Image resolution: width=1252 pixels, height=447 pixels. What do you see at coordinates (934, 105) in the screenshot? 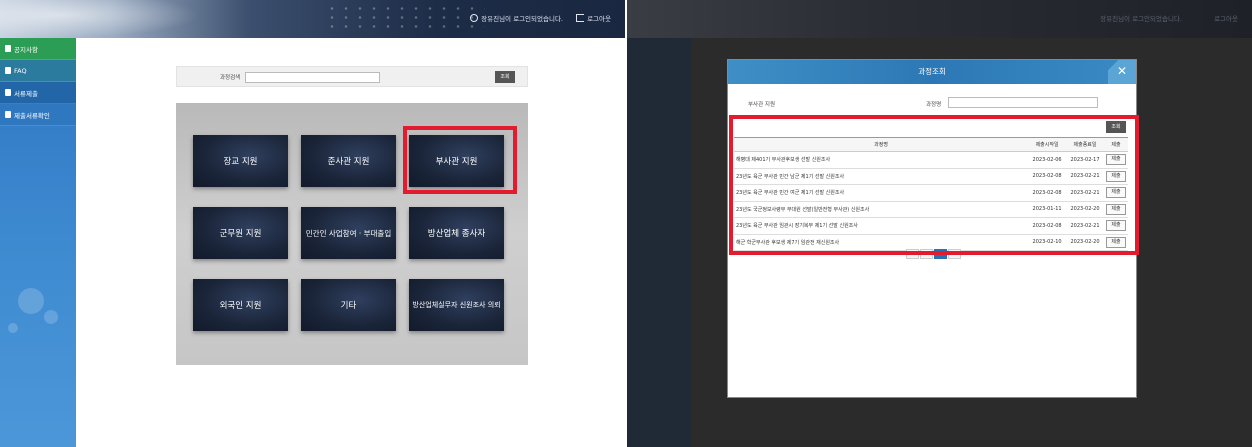
I see `course-name-label: 과정명` at bounding box center [934, 105].